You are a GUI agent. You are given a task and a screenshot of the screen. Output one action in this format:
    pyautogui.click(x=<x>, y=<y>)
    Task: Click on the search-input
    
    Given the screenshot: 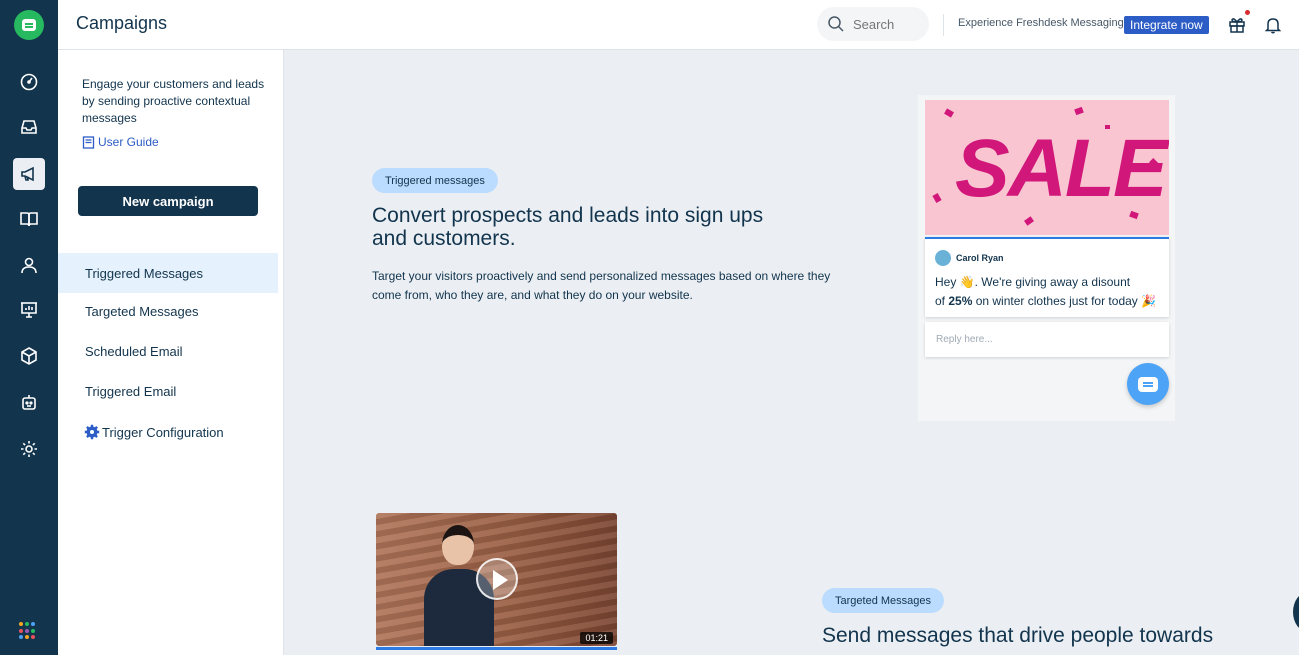 What is the action you would take?
    pyautogui.click(x=888, y=24)
    